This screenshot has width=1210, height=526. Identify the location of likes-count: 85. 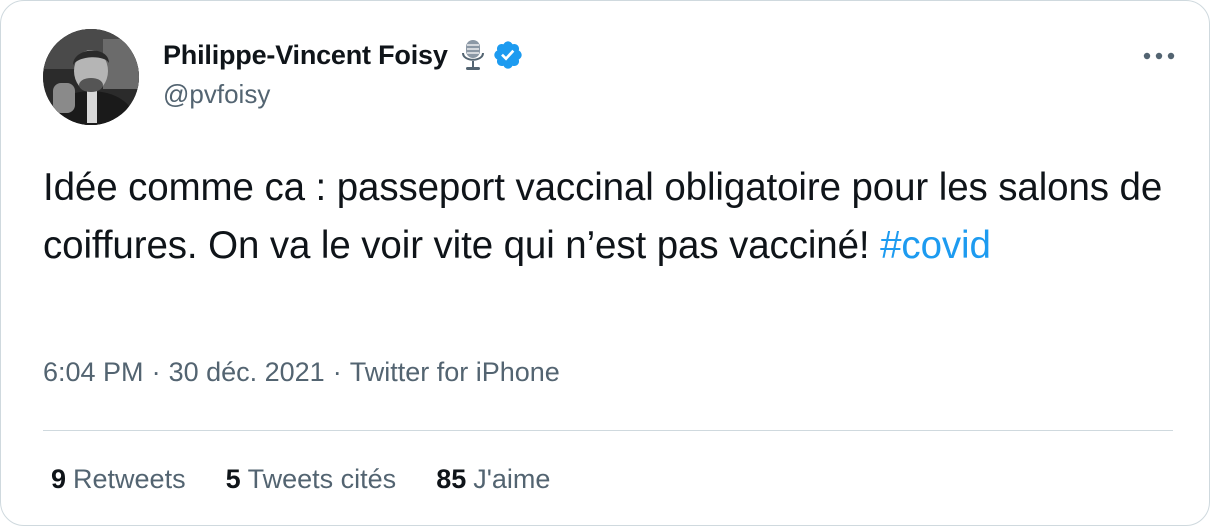
(451, 479).